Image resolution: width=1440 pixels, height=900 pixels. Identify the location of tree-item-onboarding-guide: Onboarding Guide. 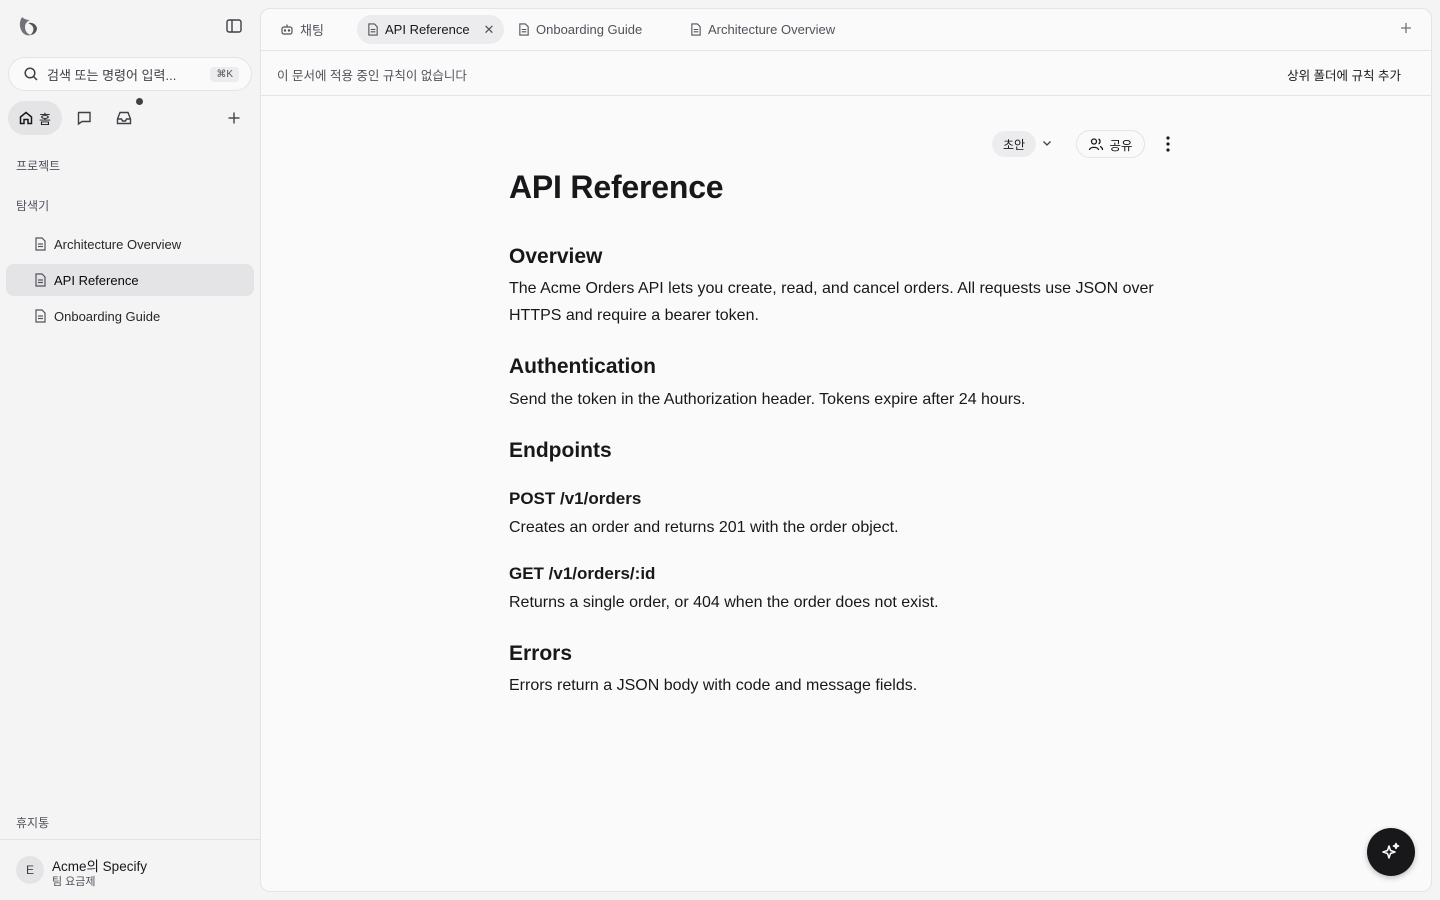
(130, 316).